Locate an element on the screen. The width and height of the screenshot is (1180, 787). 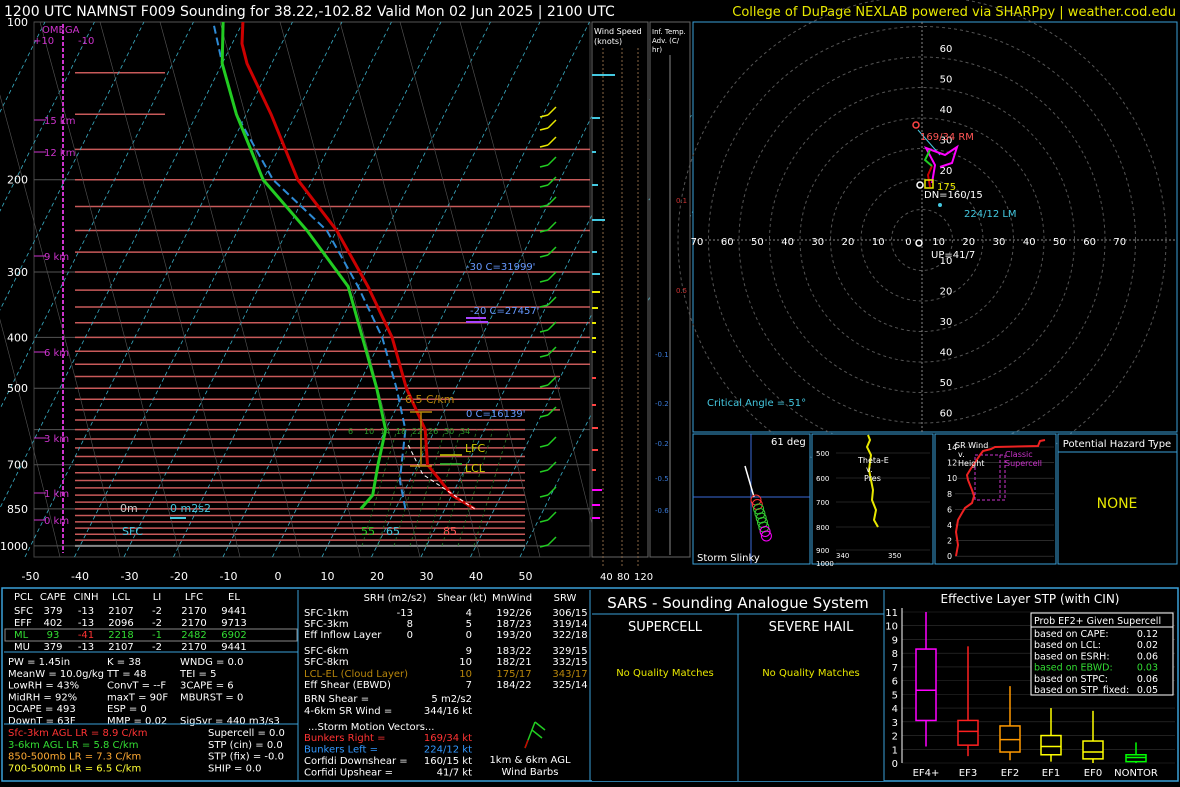
stp-legend-label: based on ESRH: is located at coordinates (1072, 656).